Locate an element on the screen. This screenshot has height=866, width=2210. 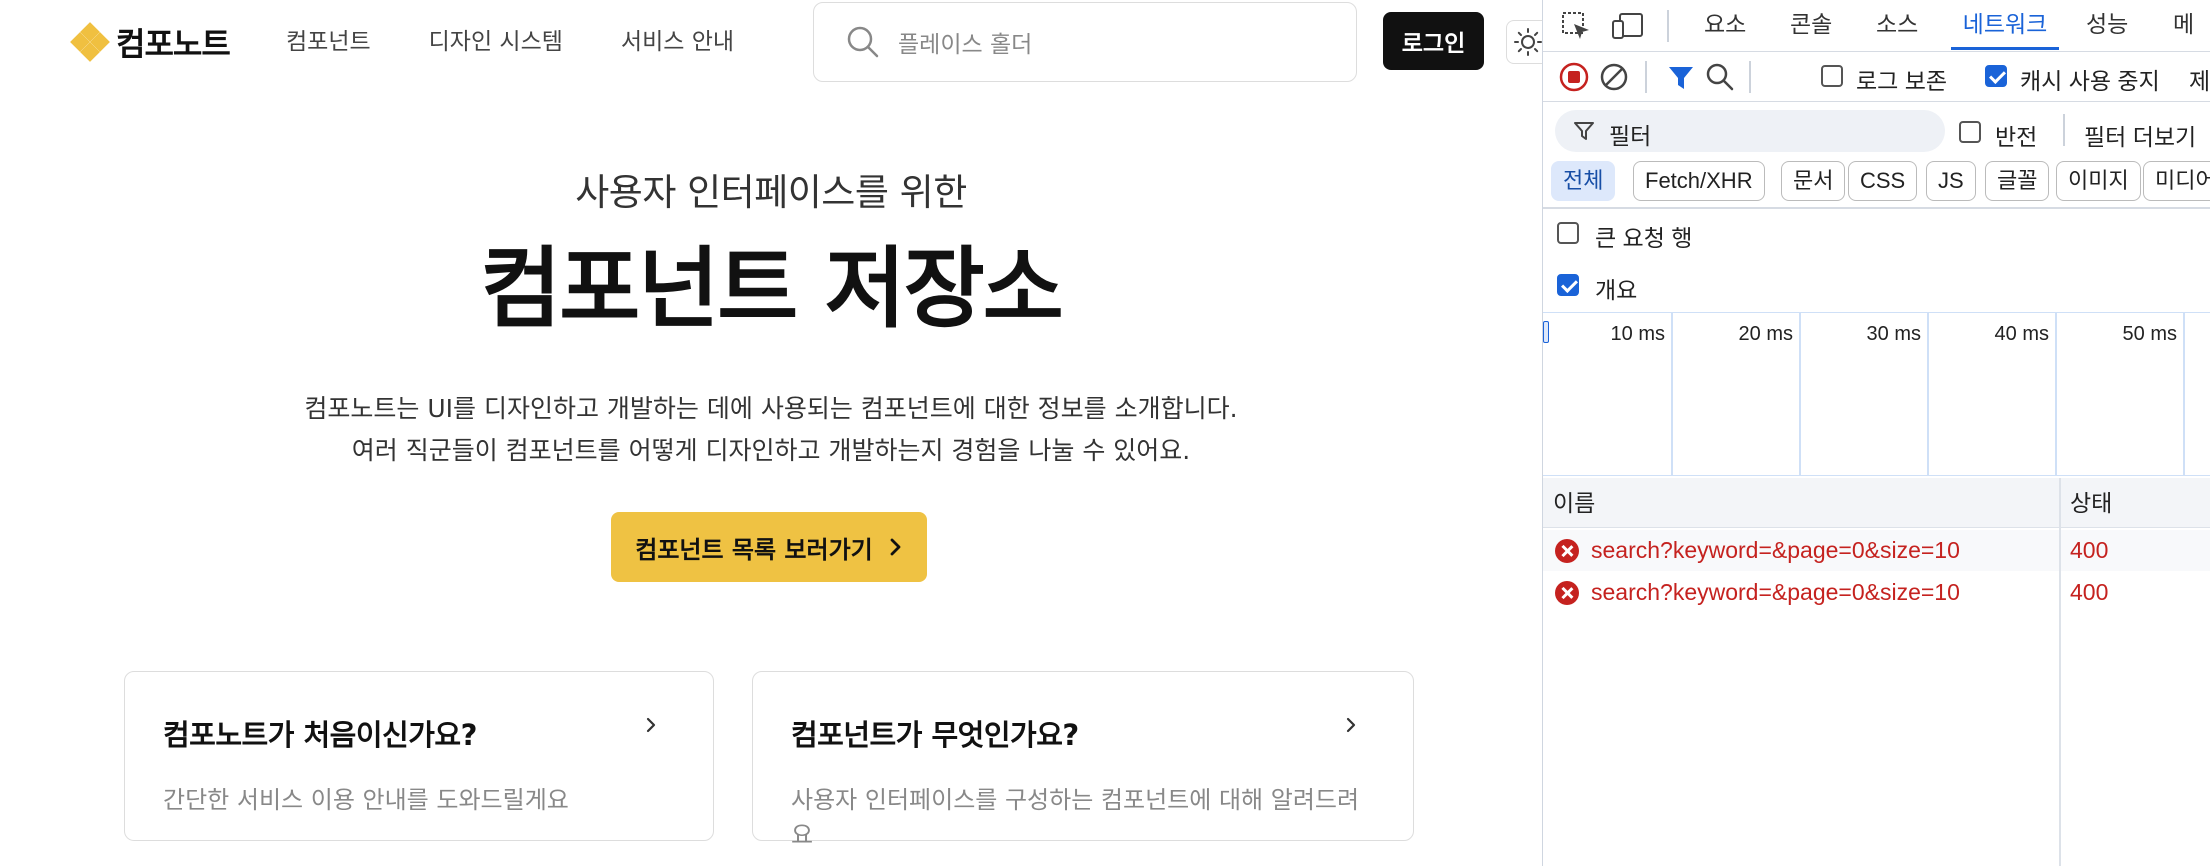
inspect-element-icon is located at coordinates (1576, 26).